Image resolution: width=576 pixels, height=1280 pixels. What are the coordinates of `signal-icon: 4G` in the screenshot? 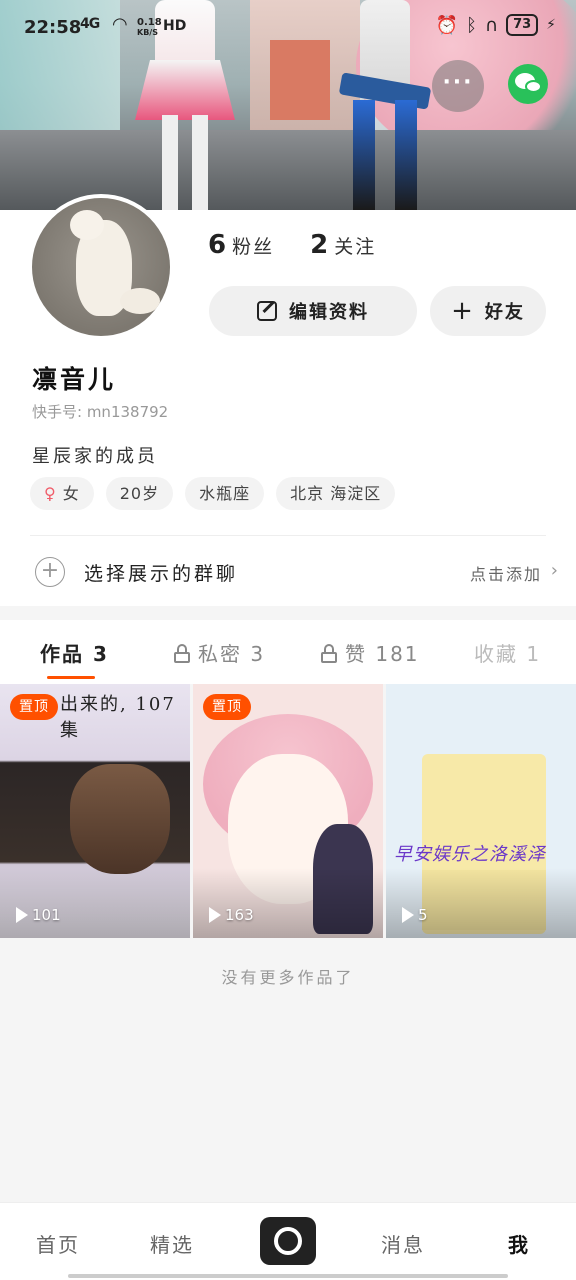 It's located at (90, 24).